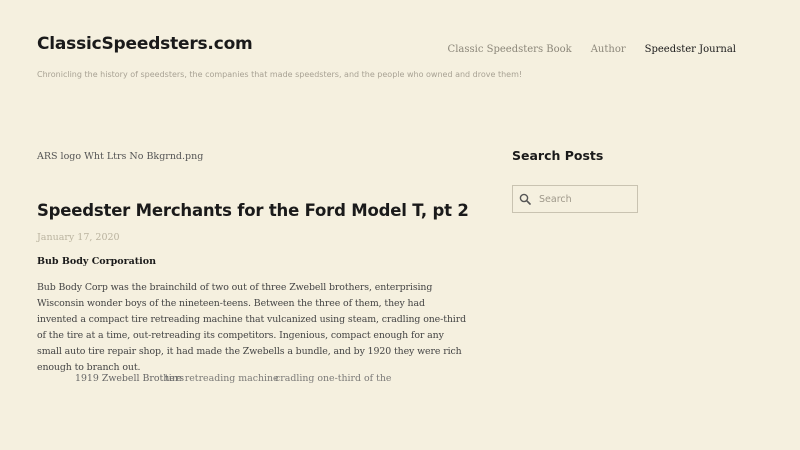 The height and width of the screenshot is (450, 800). Describe the element at coordinates (510, 49) in the screenshot. I see `nav-item-book: Classic Speedsters Book` at that location.